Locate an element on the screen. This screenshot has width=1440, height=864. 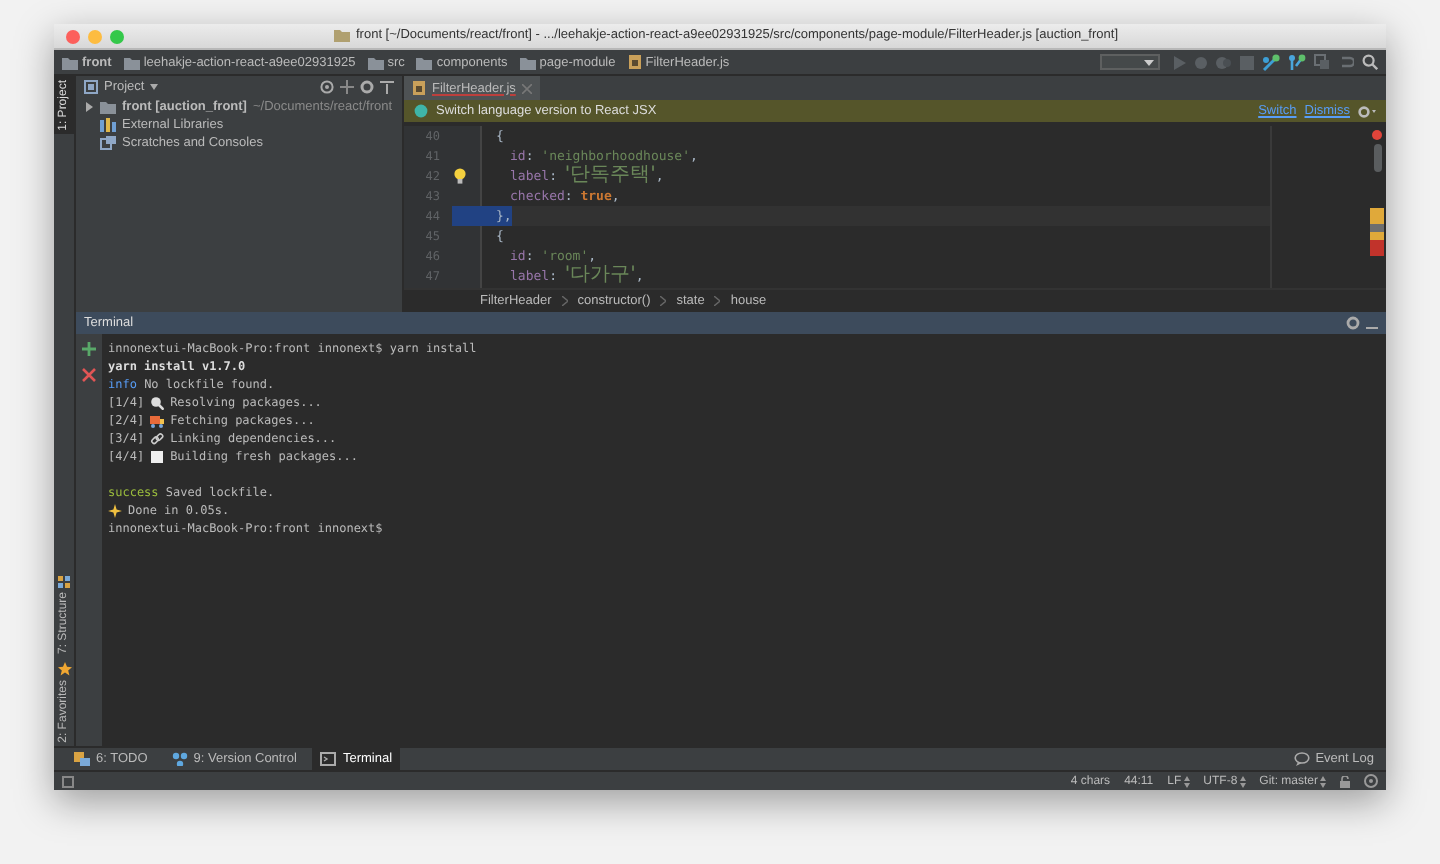
target-icon is located at coordinates (327, 87).